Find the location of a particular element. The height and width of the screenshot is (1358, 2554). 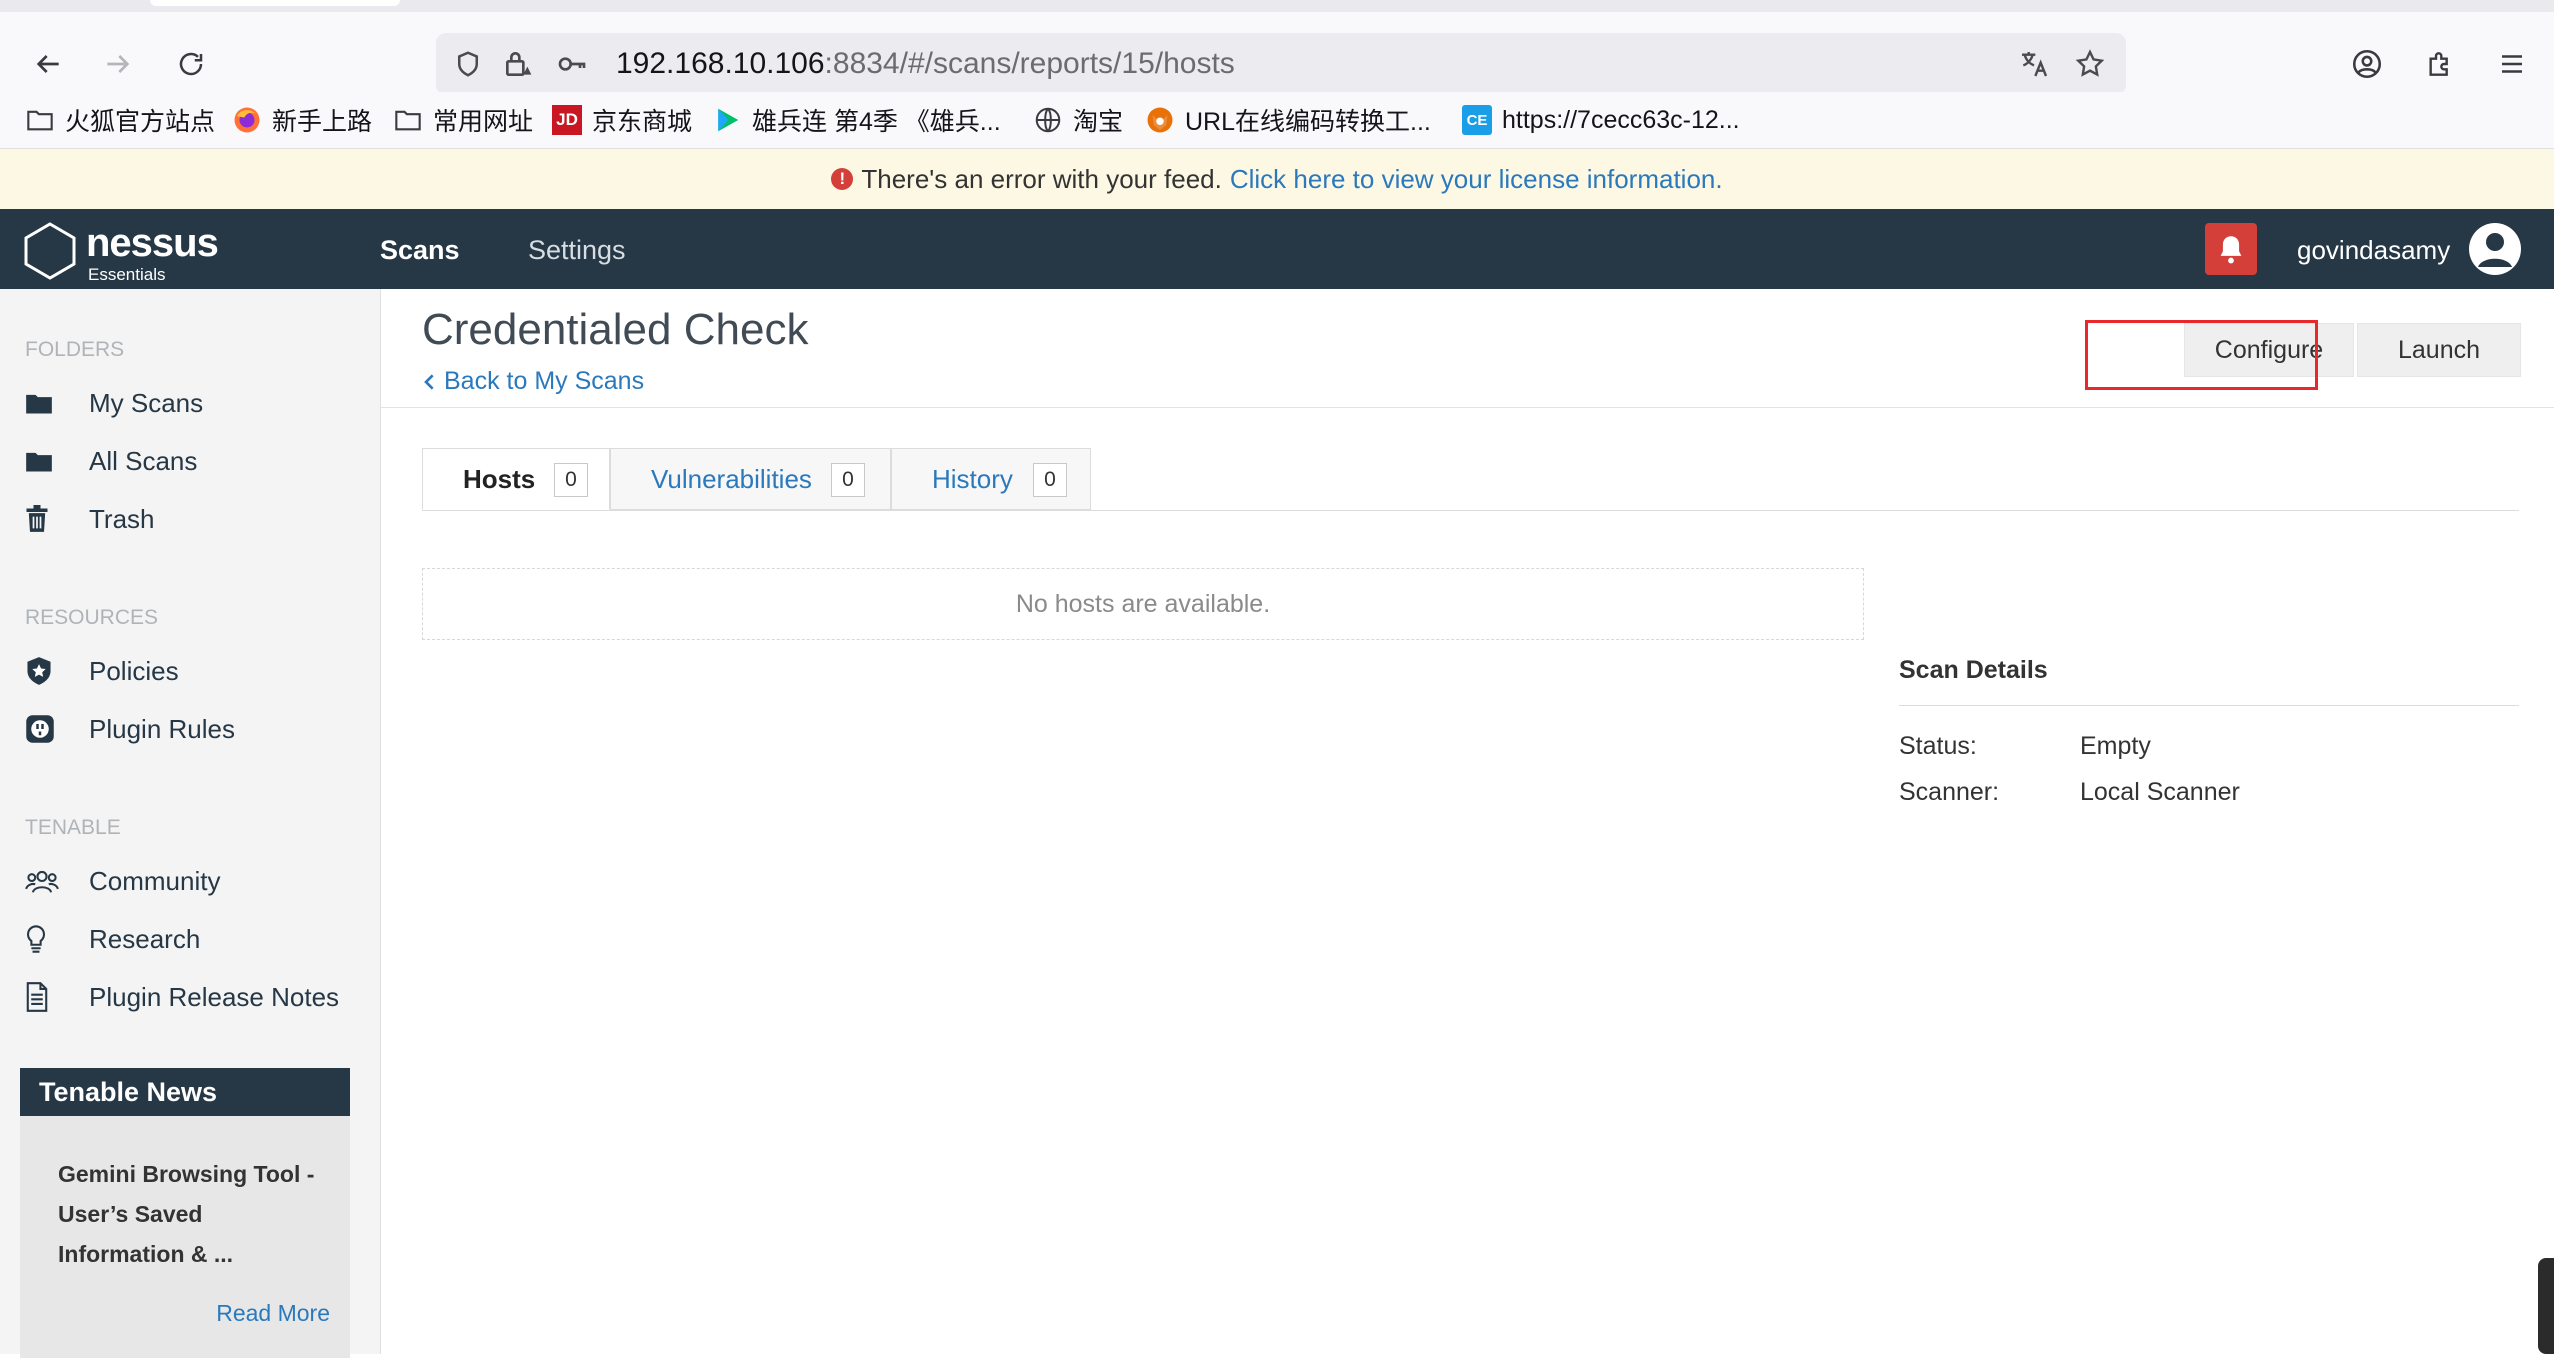

bookmark-item: 常用网址 is located at coordinates (463, 120).